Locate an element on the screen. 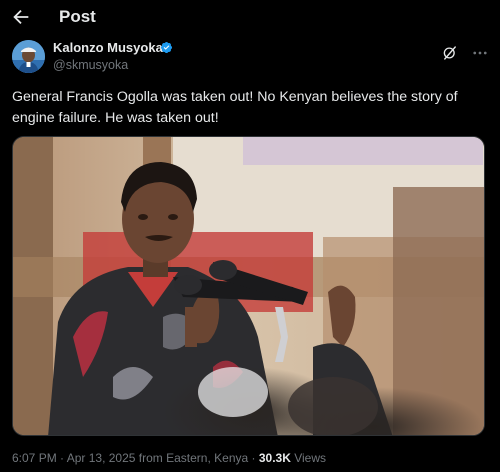 This screenshot has width=500, height=472. post-location: from Eastern, Kenya is located at coordinates (193, 458).